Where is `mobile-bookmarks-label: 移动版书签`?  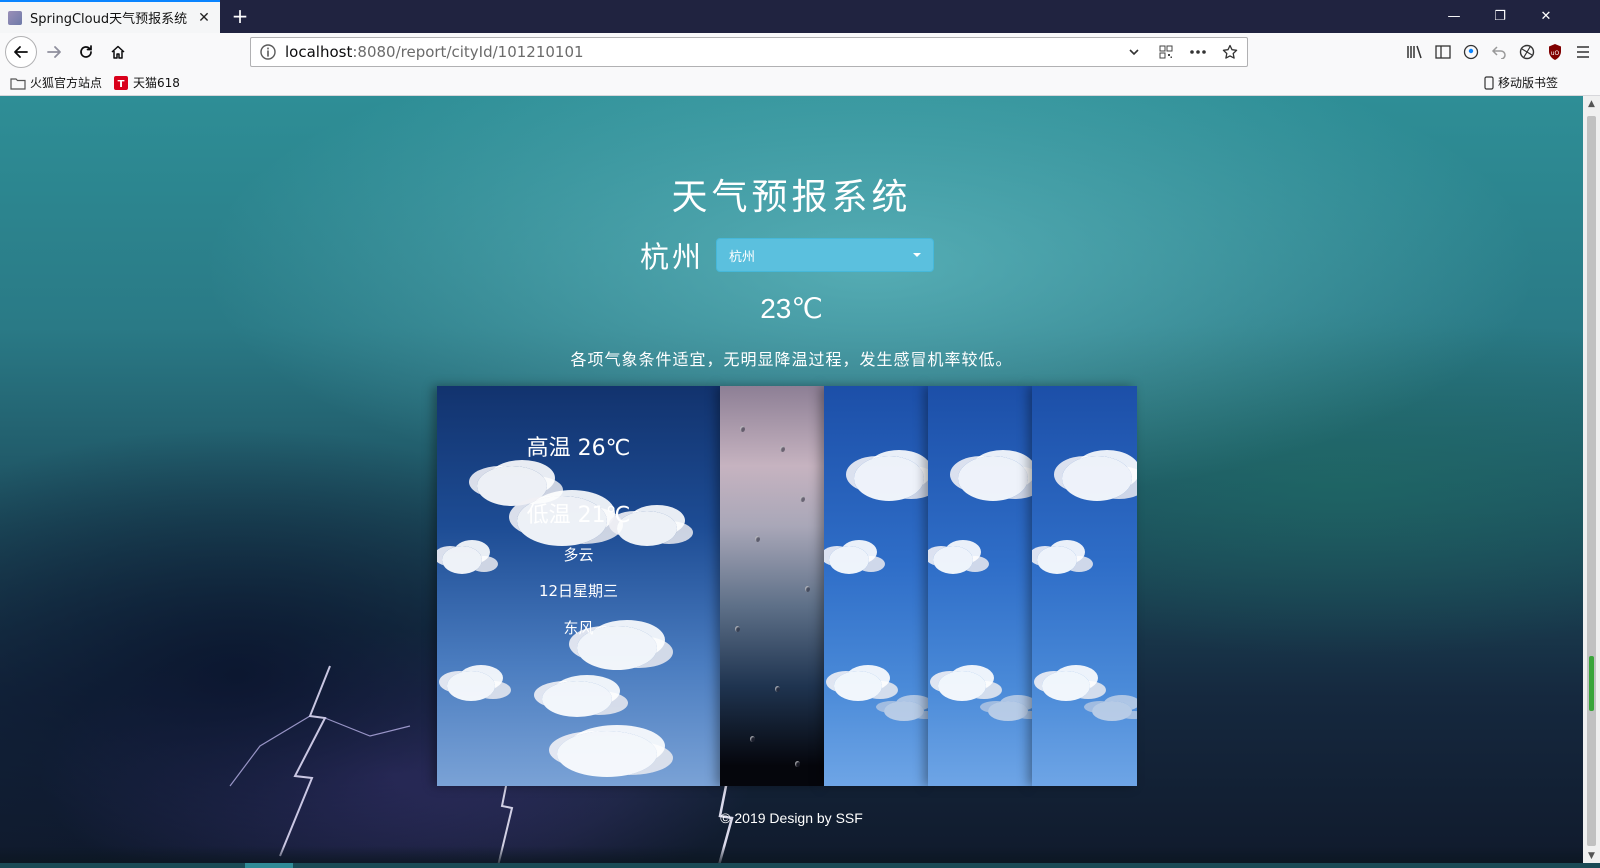
mobile-bookmarks-label: 移动版书签 is located at coordinates (1528, 83).